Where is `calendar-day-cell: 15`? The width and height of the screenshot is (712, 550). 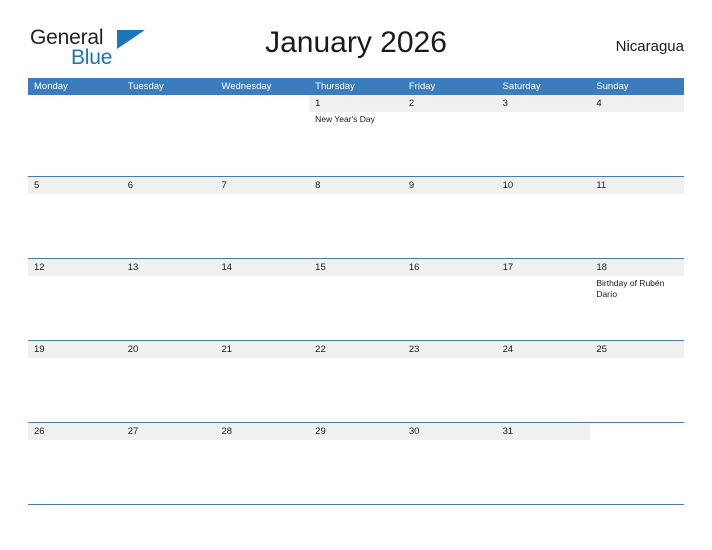
calendar-day-cell: 15 is located at coordinates (356, 299).